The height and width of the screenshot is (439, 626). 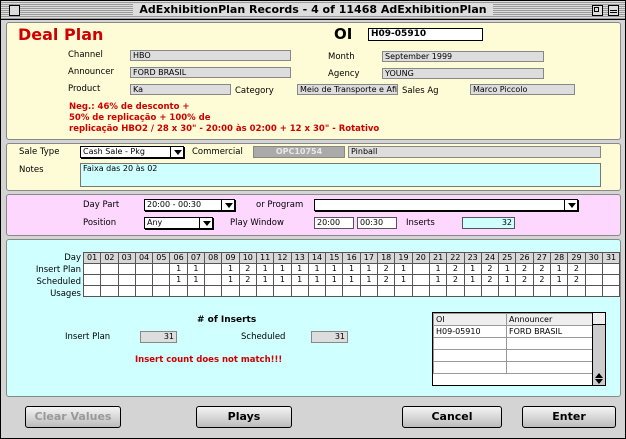 What do you see at coordinates (599, 375) in the screenshot?
I see `scroll-up-icon` at bounding box center [599, 375].